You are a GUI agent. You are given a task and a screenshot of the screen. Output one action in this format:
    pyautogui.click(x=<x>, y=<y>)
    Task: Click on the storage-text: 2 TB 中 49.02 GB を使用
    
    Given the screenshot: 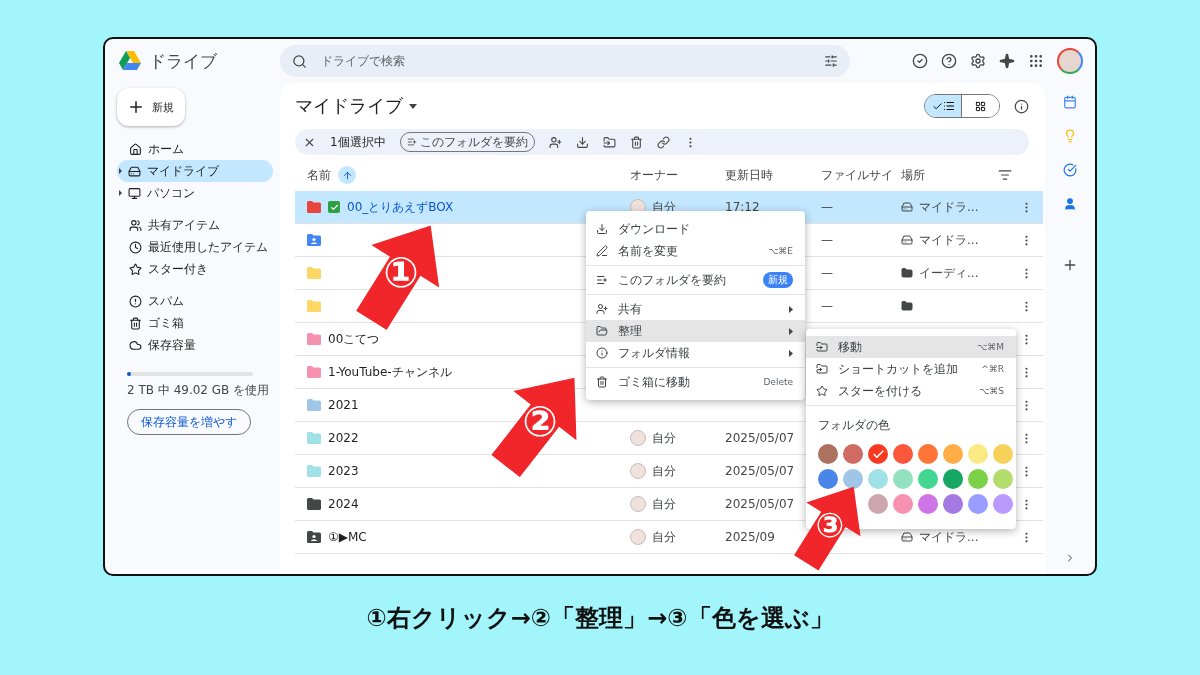 What is the action you would take?
    pyautogui.click(x=198, y=390)
    